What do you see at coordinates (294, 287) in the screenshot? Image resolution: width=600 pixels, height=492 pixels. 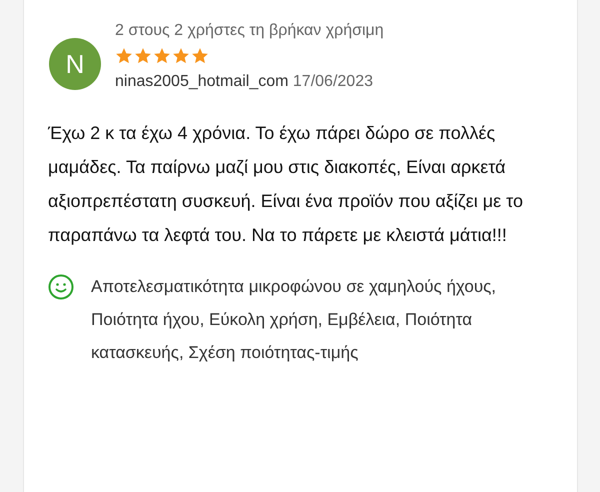 I see `pros-text: Αποτελεσματικότητα μικροφώνου σε χαμηλούς ήχους,` at bounding box center [294, 287].